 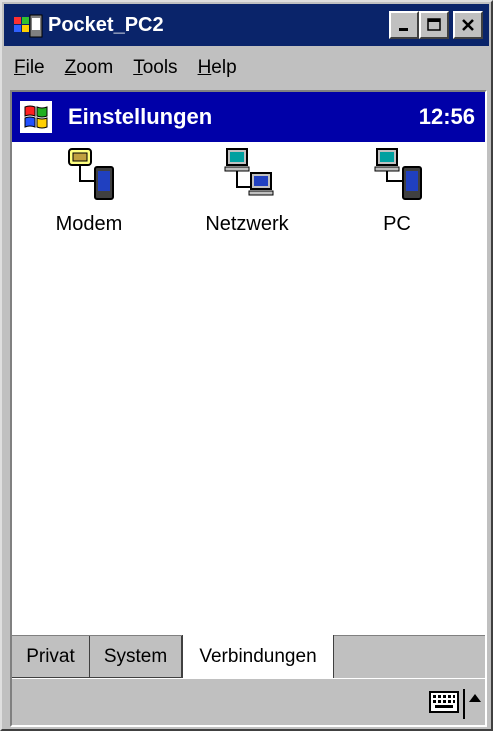 I want to click on maximize-icon, so click(x=434, y=24).